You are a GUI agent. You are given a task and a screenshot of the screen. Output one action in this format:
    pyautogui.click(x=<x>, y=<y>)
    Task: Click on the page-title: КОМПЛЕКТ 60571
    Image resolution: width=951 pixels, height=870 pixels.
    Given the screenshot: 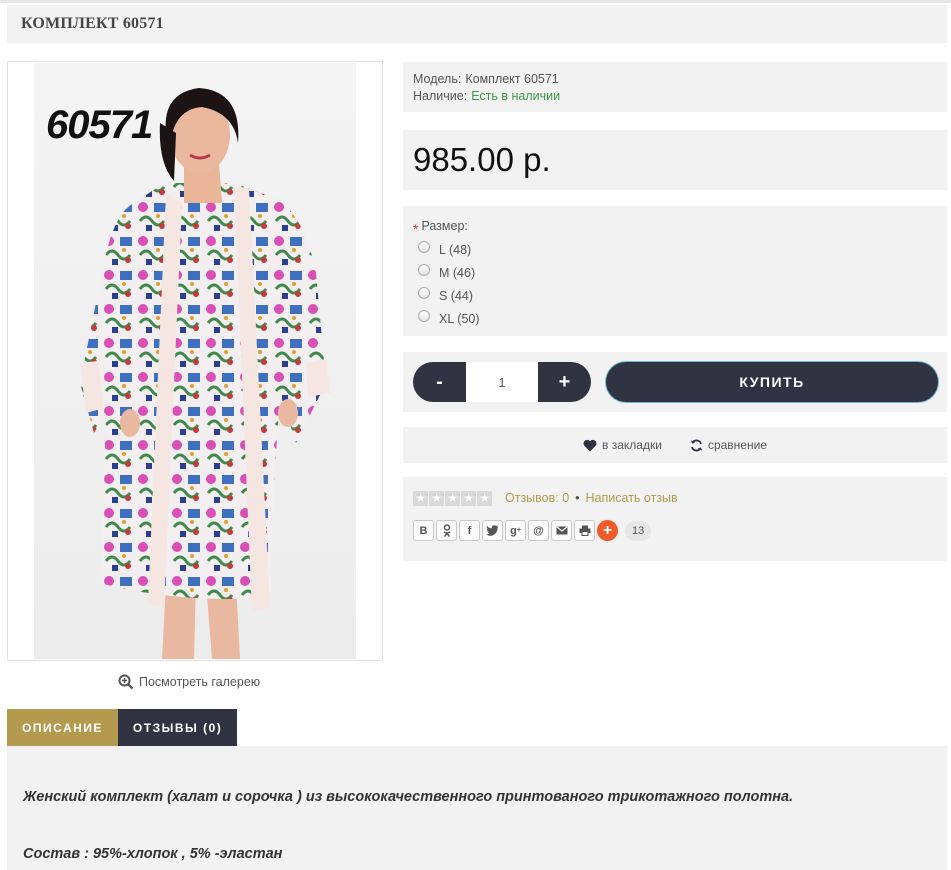 What is the action you would take?
    pyautogui.click(x=92, y=23)
    